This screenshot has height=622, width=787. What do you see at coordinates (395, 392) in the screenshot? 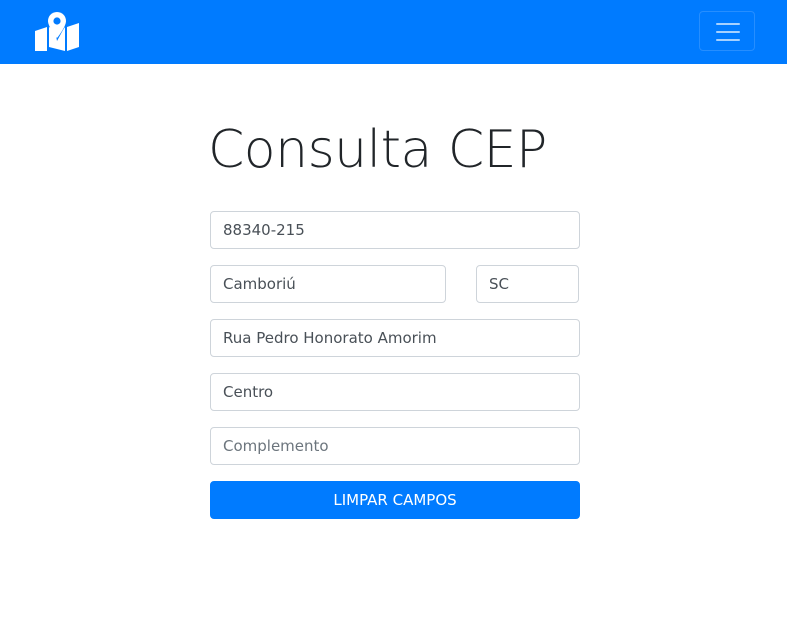
I see `neighborhood-input` at bounding box center [395, 392].